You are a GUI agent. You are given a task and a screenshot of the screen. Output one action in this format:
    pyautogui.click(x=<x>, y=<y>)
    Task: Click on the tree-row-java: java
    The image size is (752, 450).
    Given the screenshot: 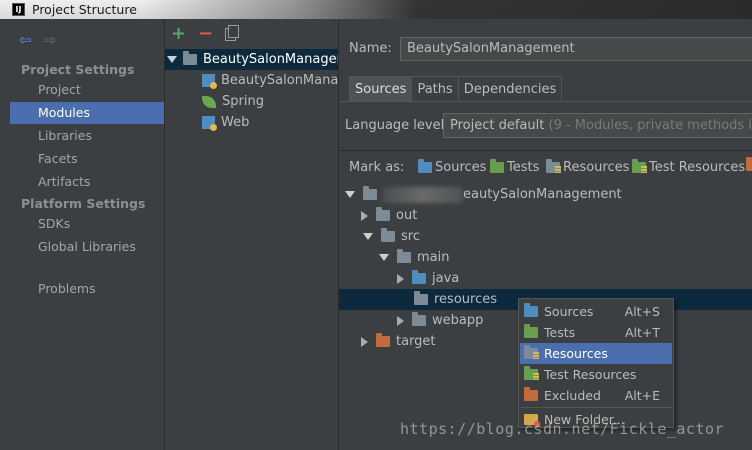 What is the action you would take?
    pyautogui.click(x=545, y=278)
    